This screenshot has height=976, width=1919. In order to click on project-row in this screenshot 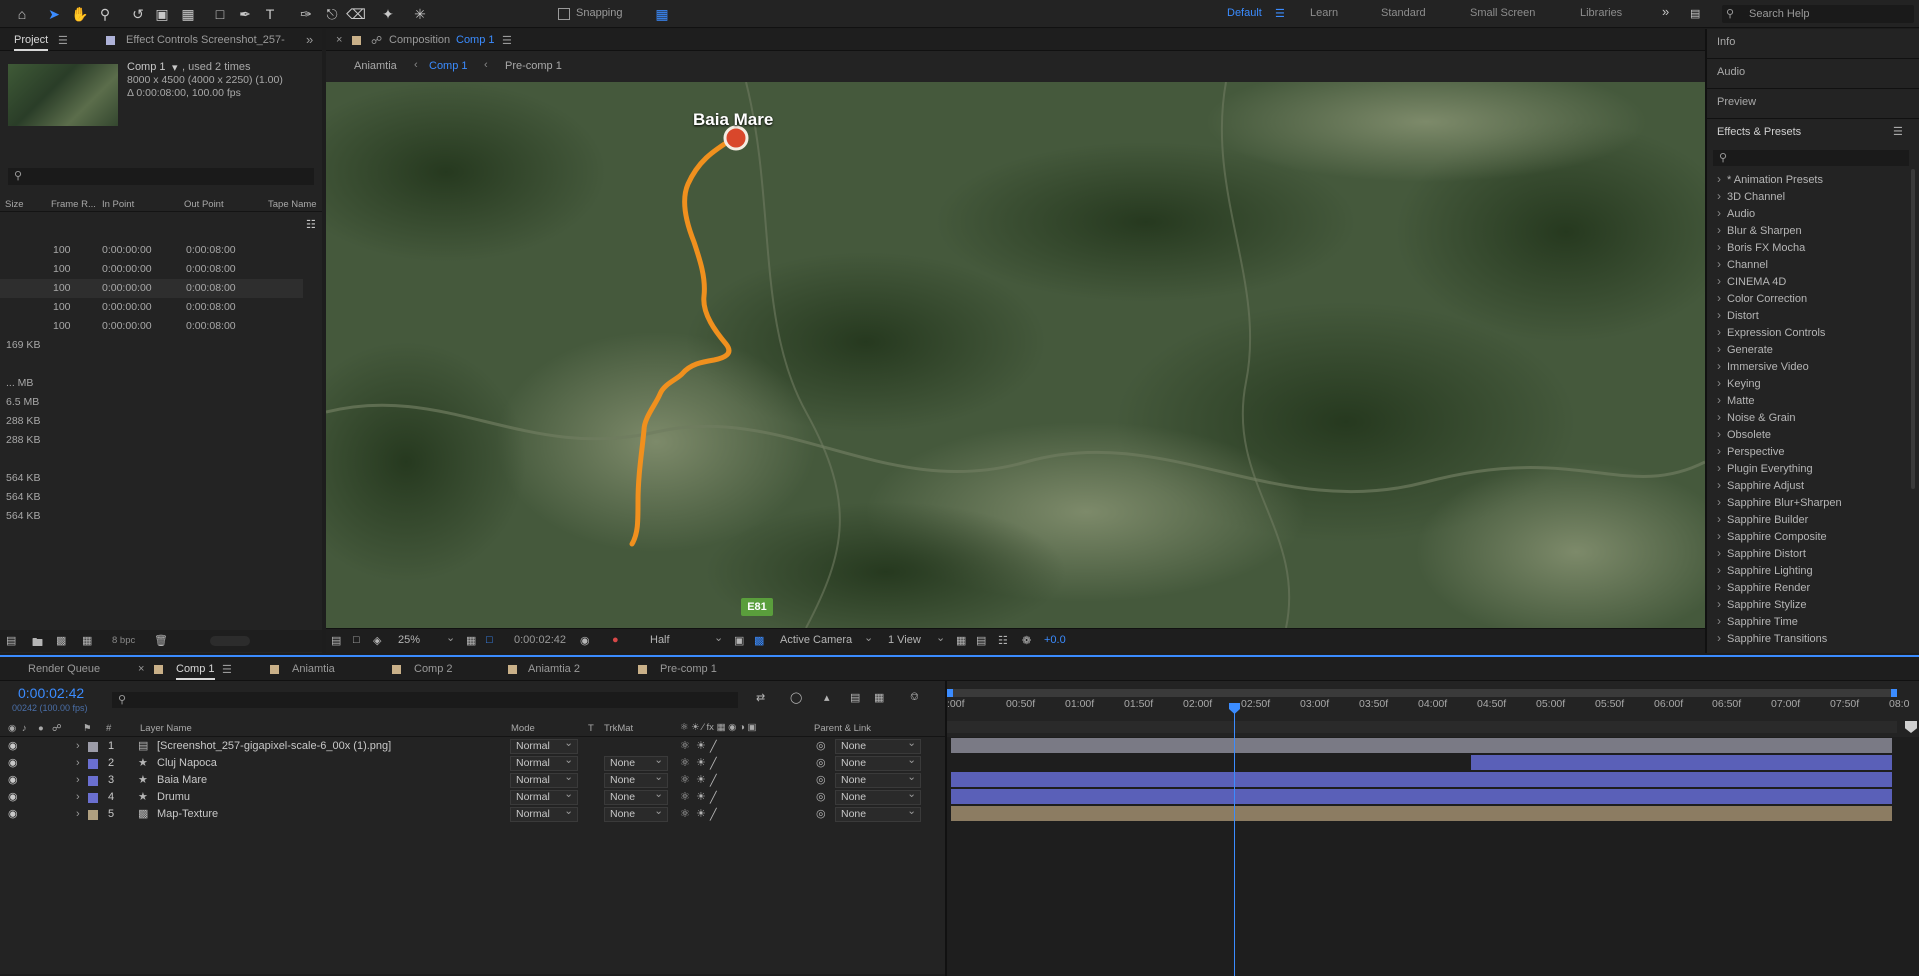, I will do `click(151, 459)`.